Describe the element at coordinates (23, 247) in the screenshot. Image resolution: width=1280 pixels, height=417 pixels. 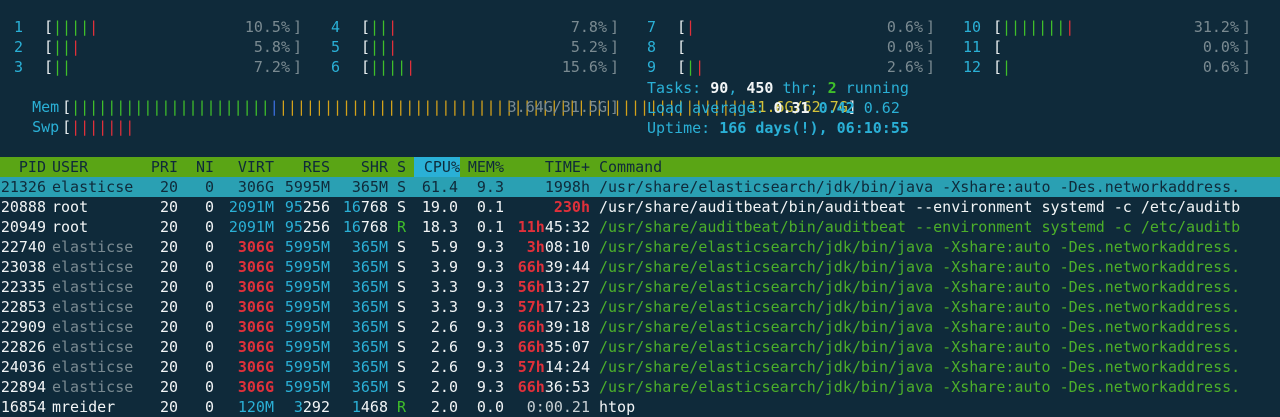
I see `cell-pid: 22740` at that location.